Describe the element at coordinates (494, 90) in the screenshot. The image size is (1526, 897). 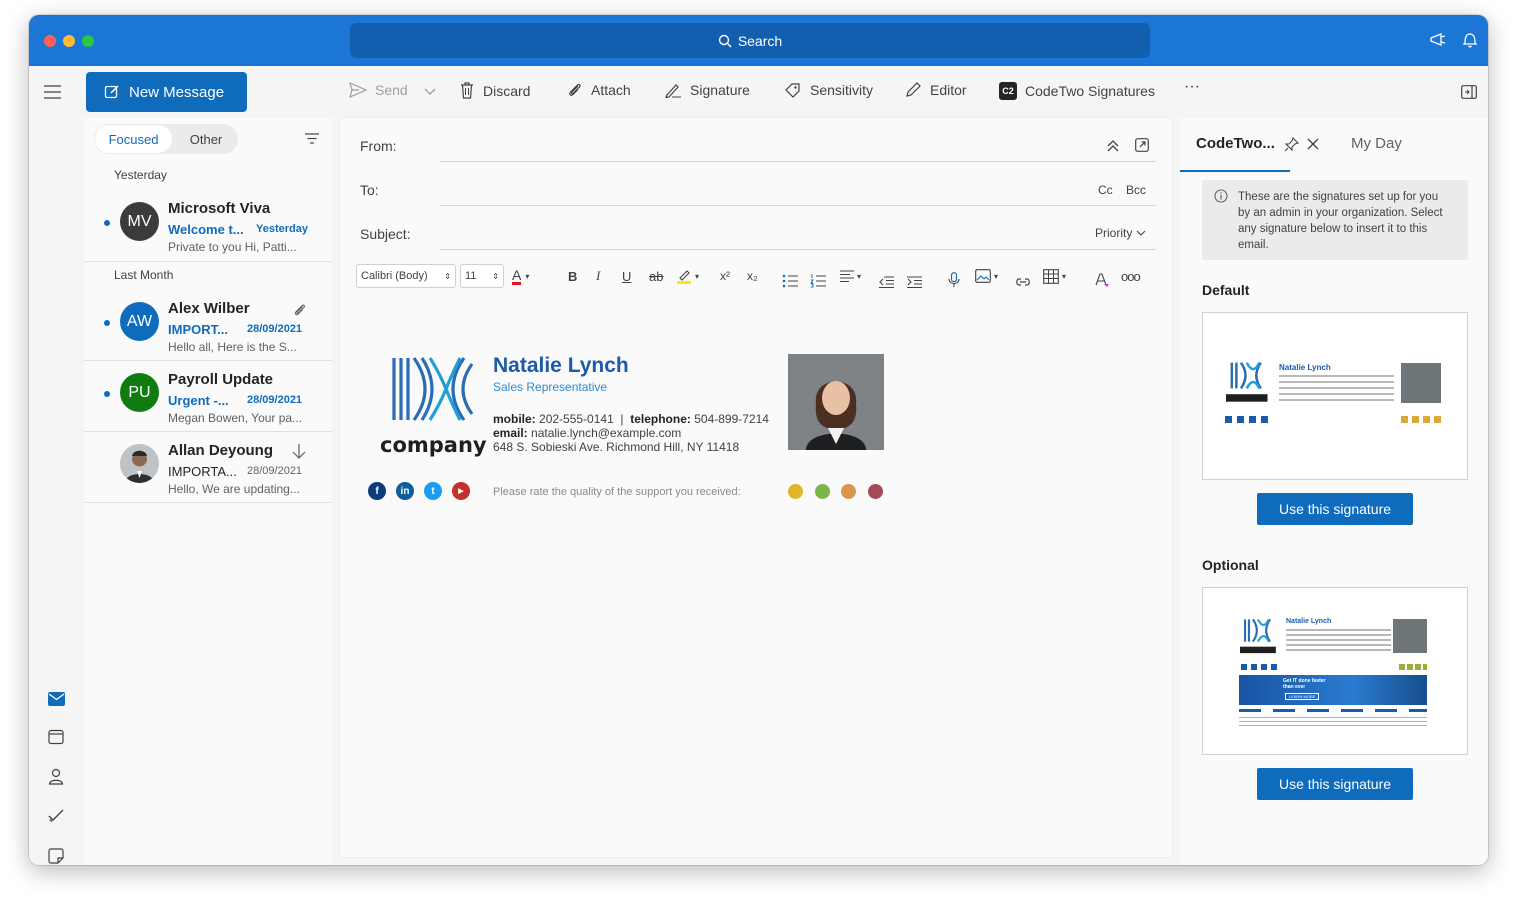
I see `discard-button: Discard` at that location.